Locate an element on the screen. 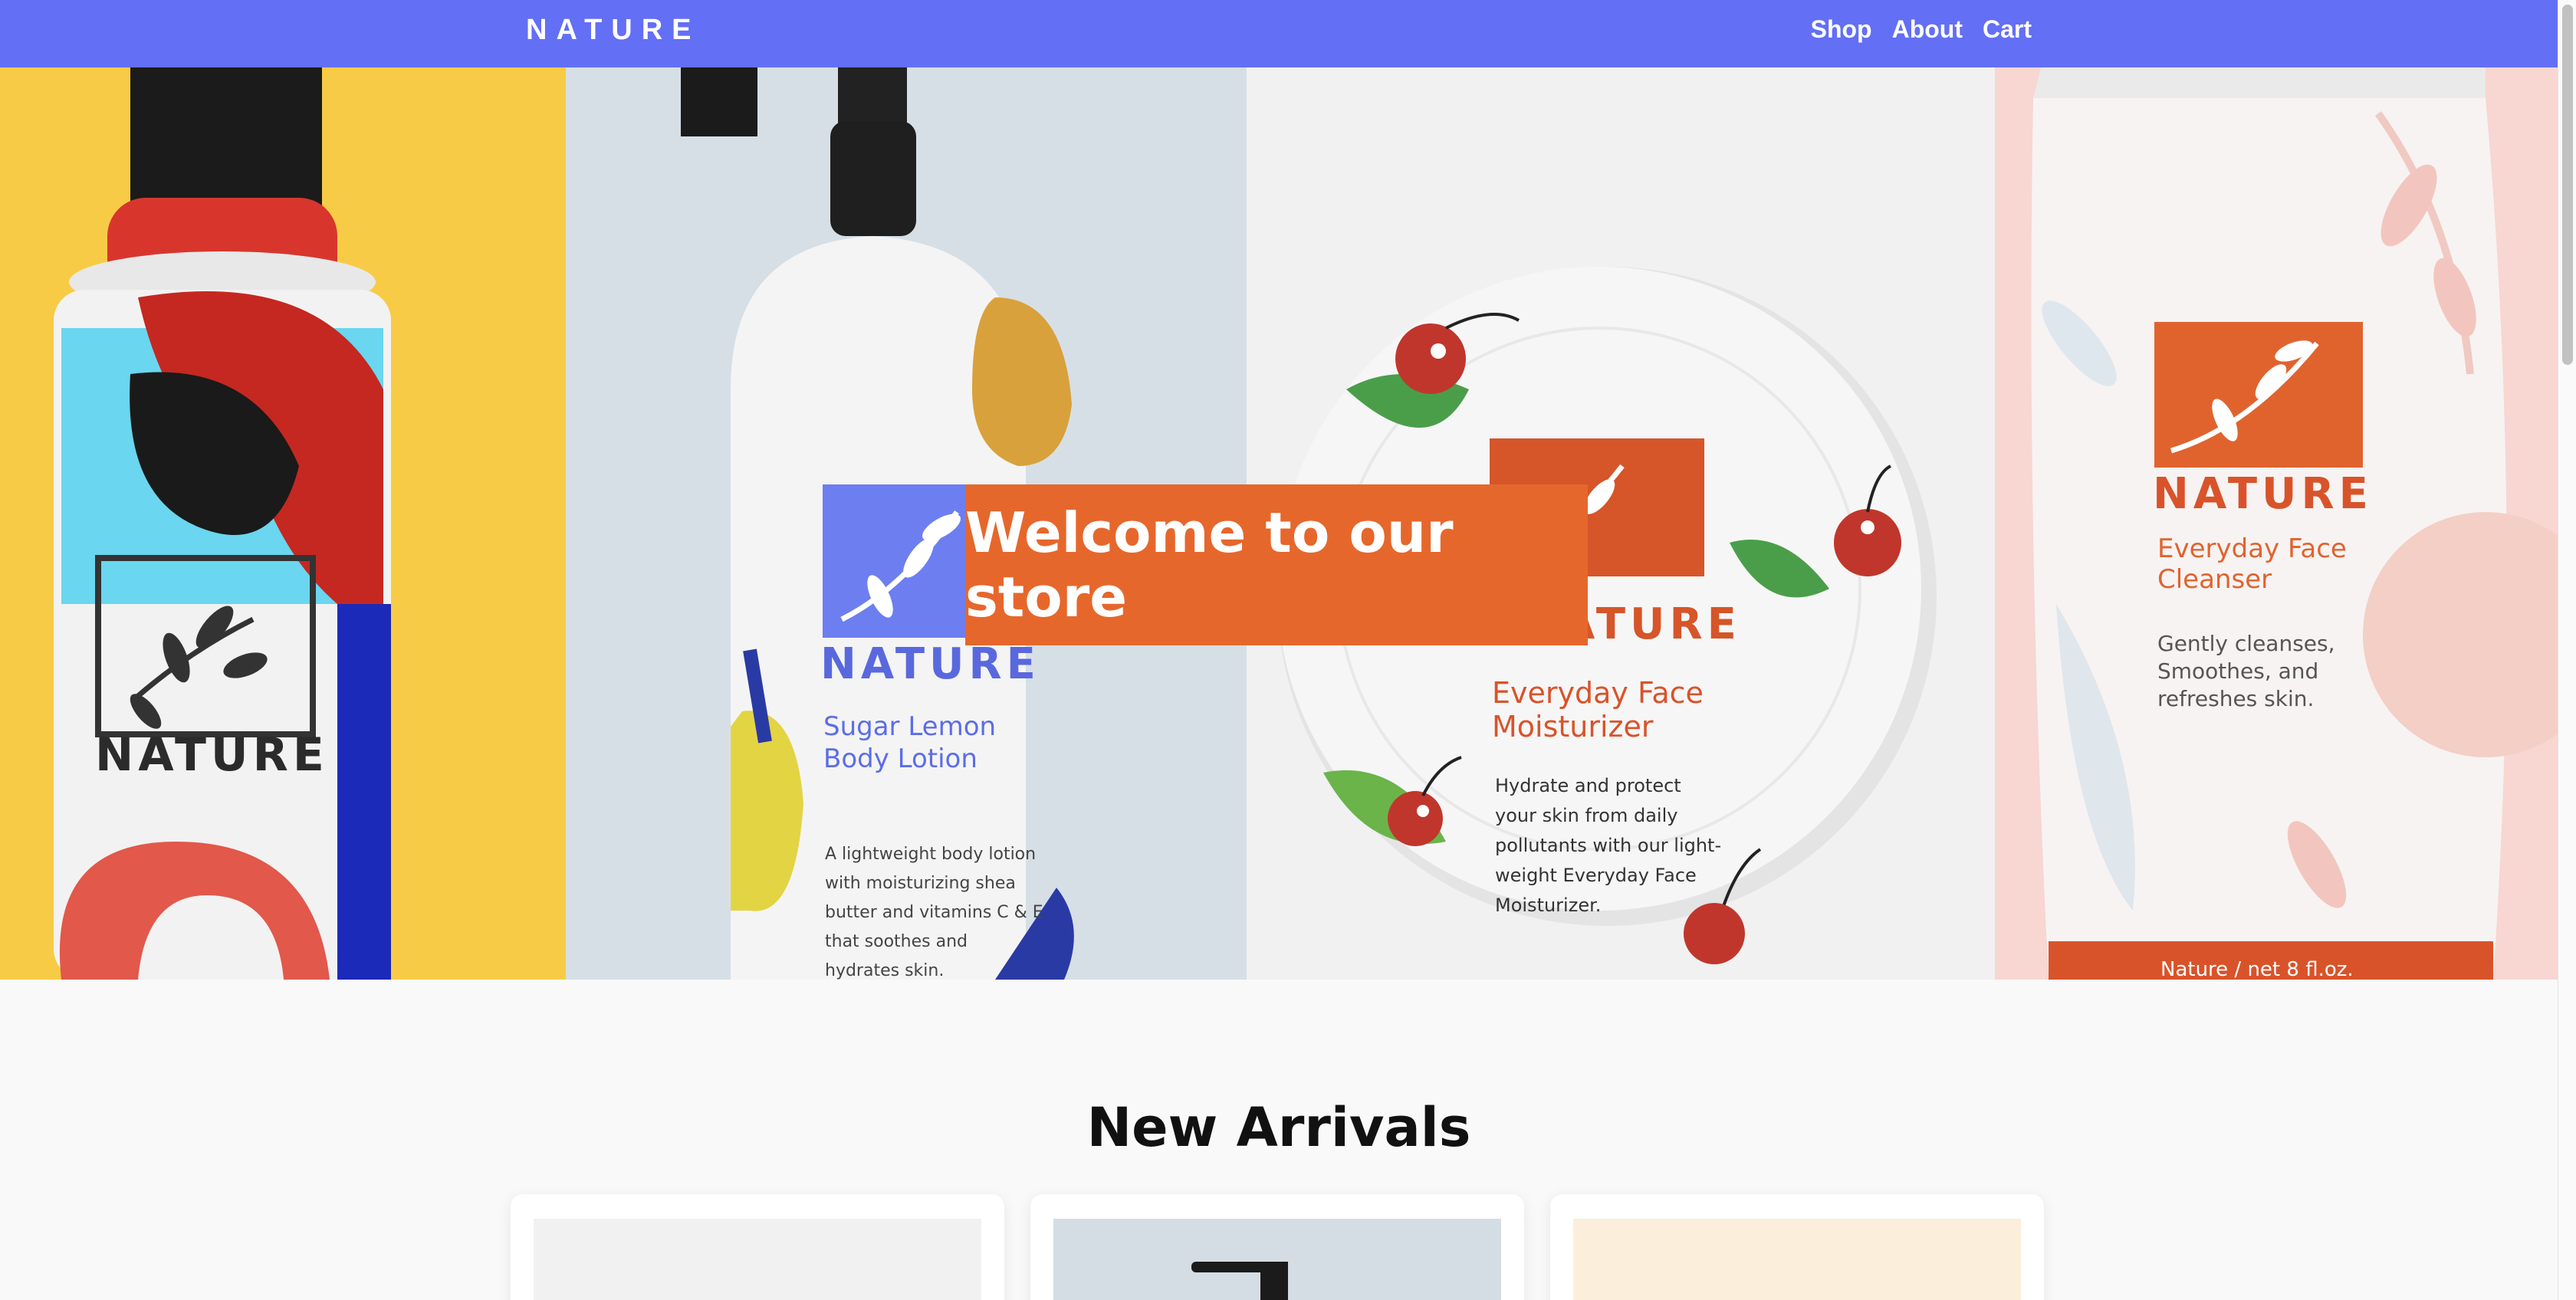  welcome-heading: Welcome to our store is located at coordinates (1210, 565).